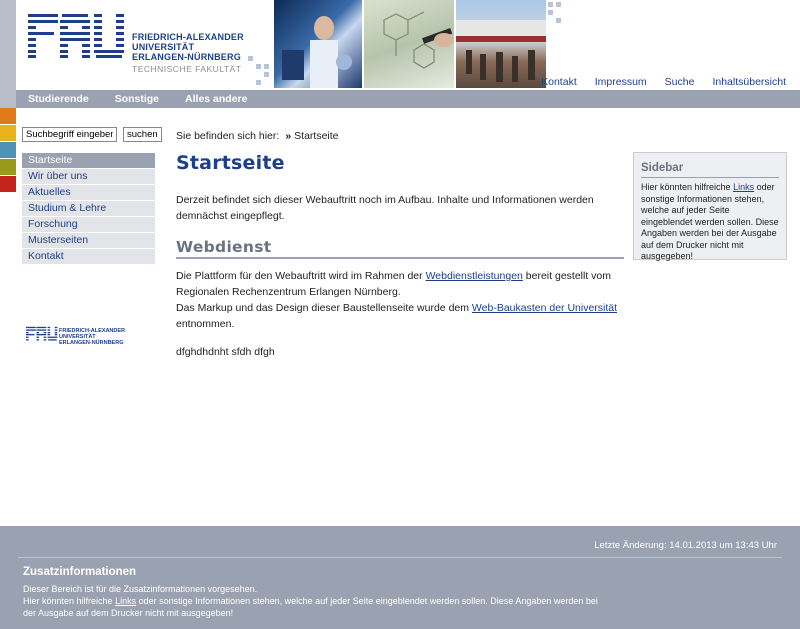 The width and height of the screenshot is (800, 629). Describe the element at coordinates (710, 170) in the screenshot. I see `sidebar-title: Sidebar` at that location.